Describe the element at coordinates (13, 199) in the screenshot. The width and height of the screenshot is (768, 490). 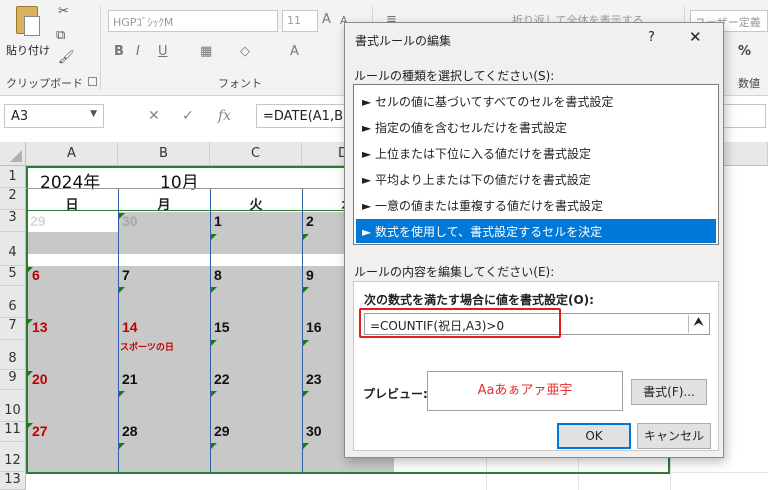
I see `row-header-2: 2` at that location.